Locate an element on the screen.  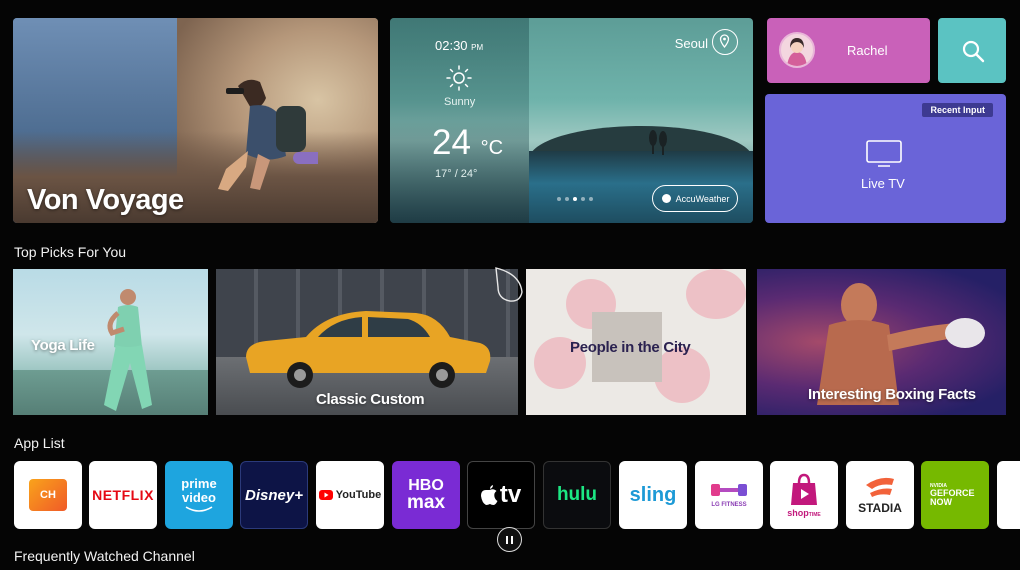
location-pin-button is located at coordinates (725, 42).